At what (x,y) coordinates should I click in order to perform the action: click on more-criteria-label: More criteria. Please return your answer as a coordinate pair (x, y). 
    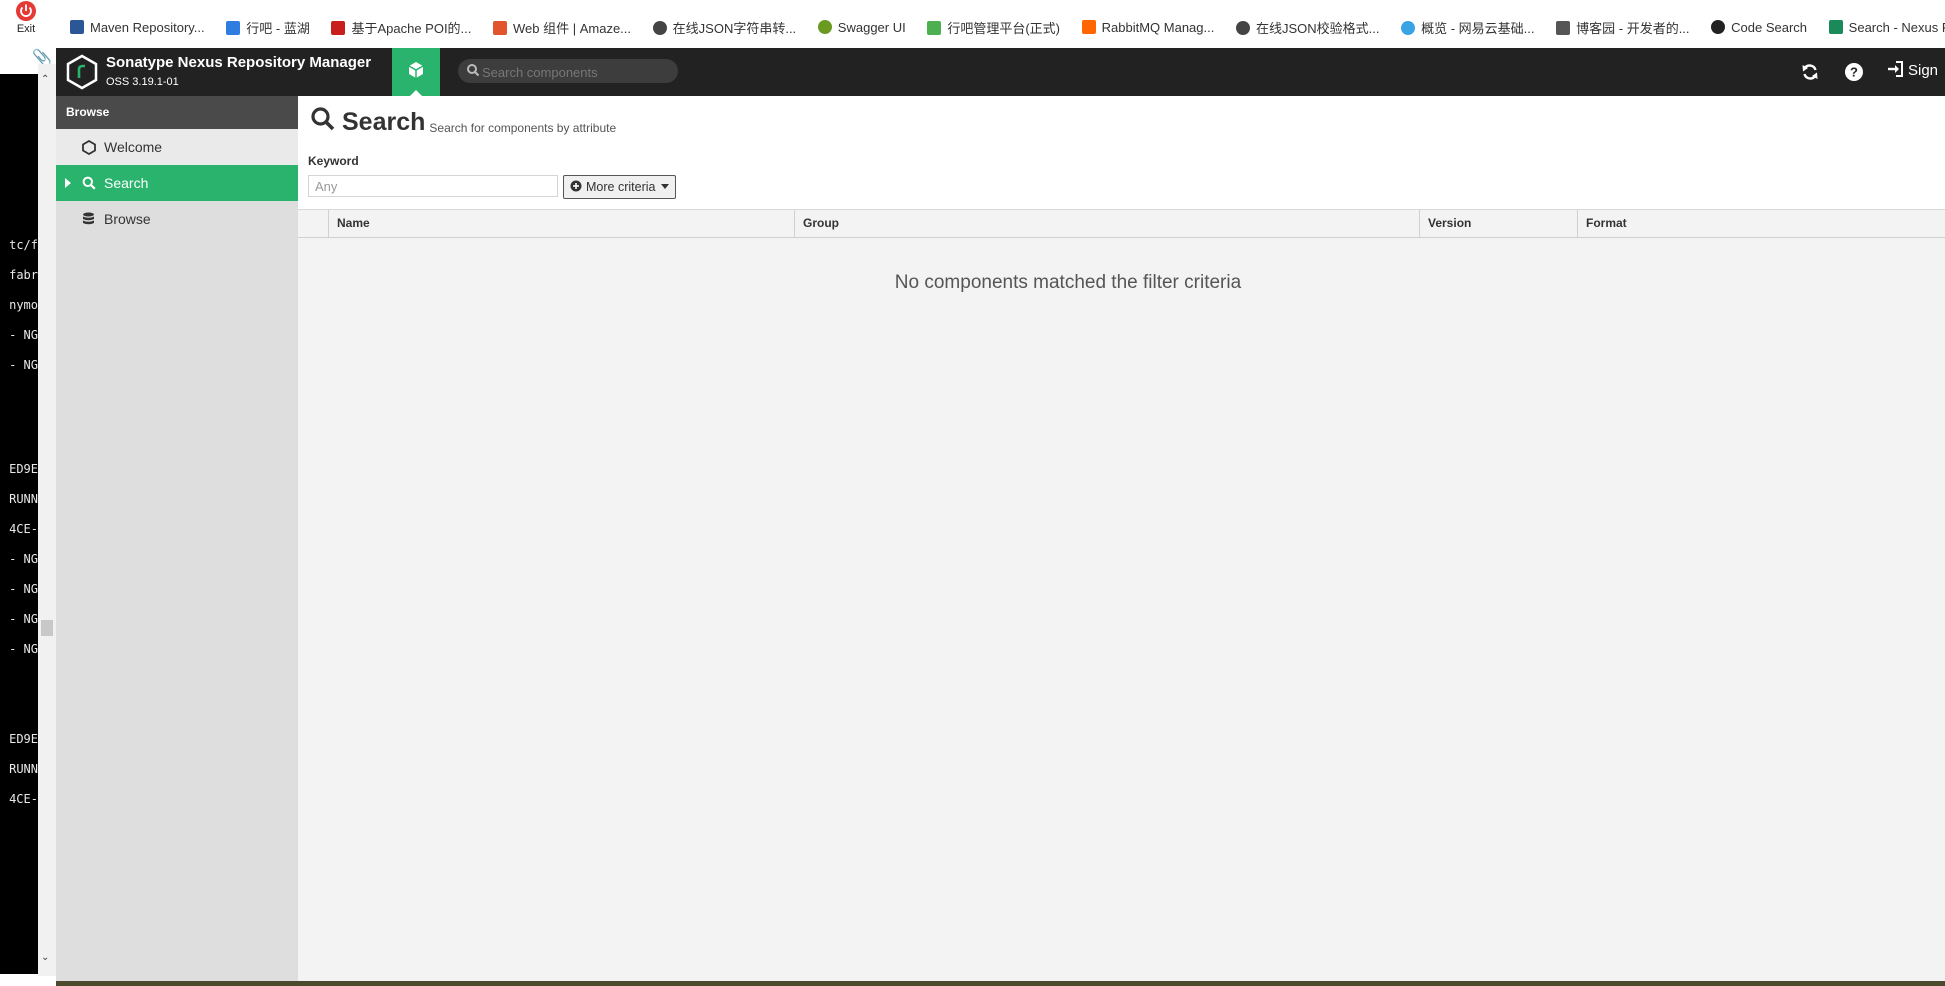
    Looking at the image, I should click on (621, 187).